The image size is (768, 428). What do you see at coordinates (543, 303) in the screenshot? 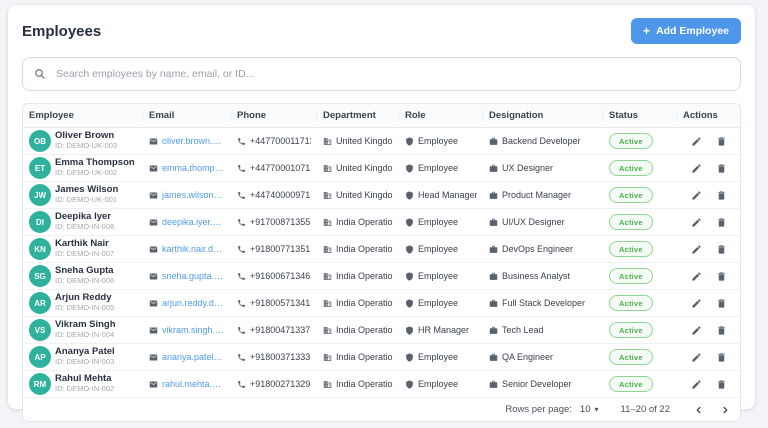
I see `designation-cell: Full Stack Developer` at bounding box center [543, 303].